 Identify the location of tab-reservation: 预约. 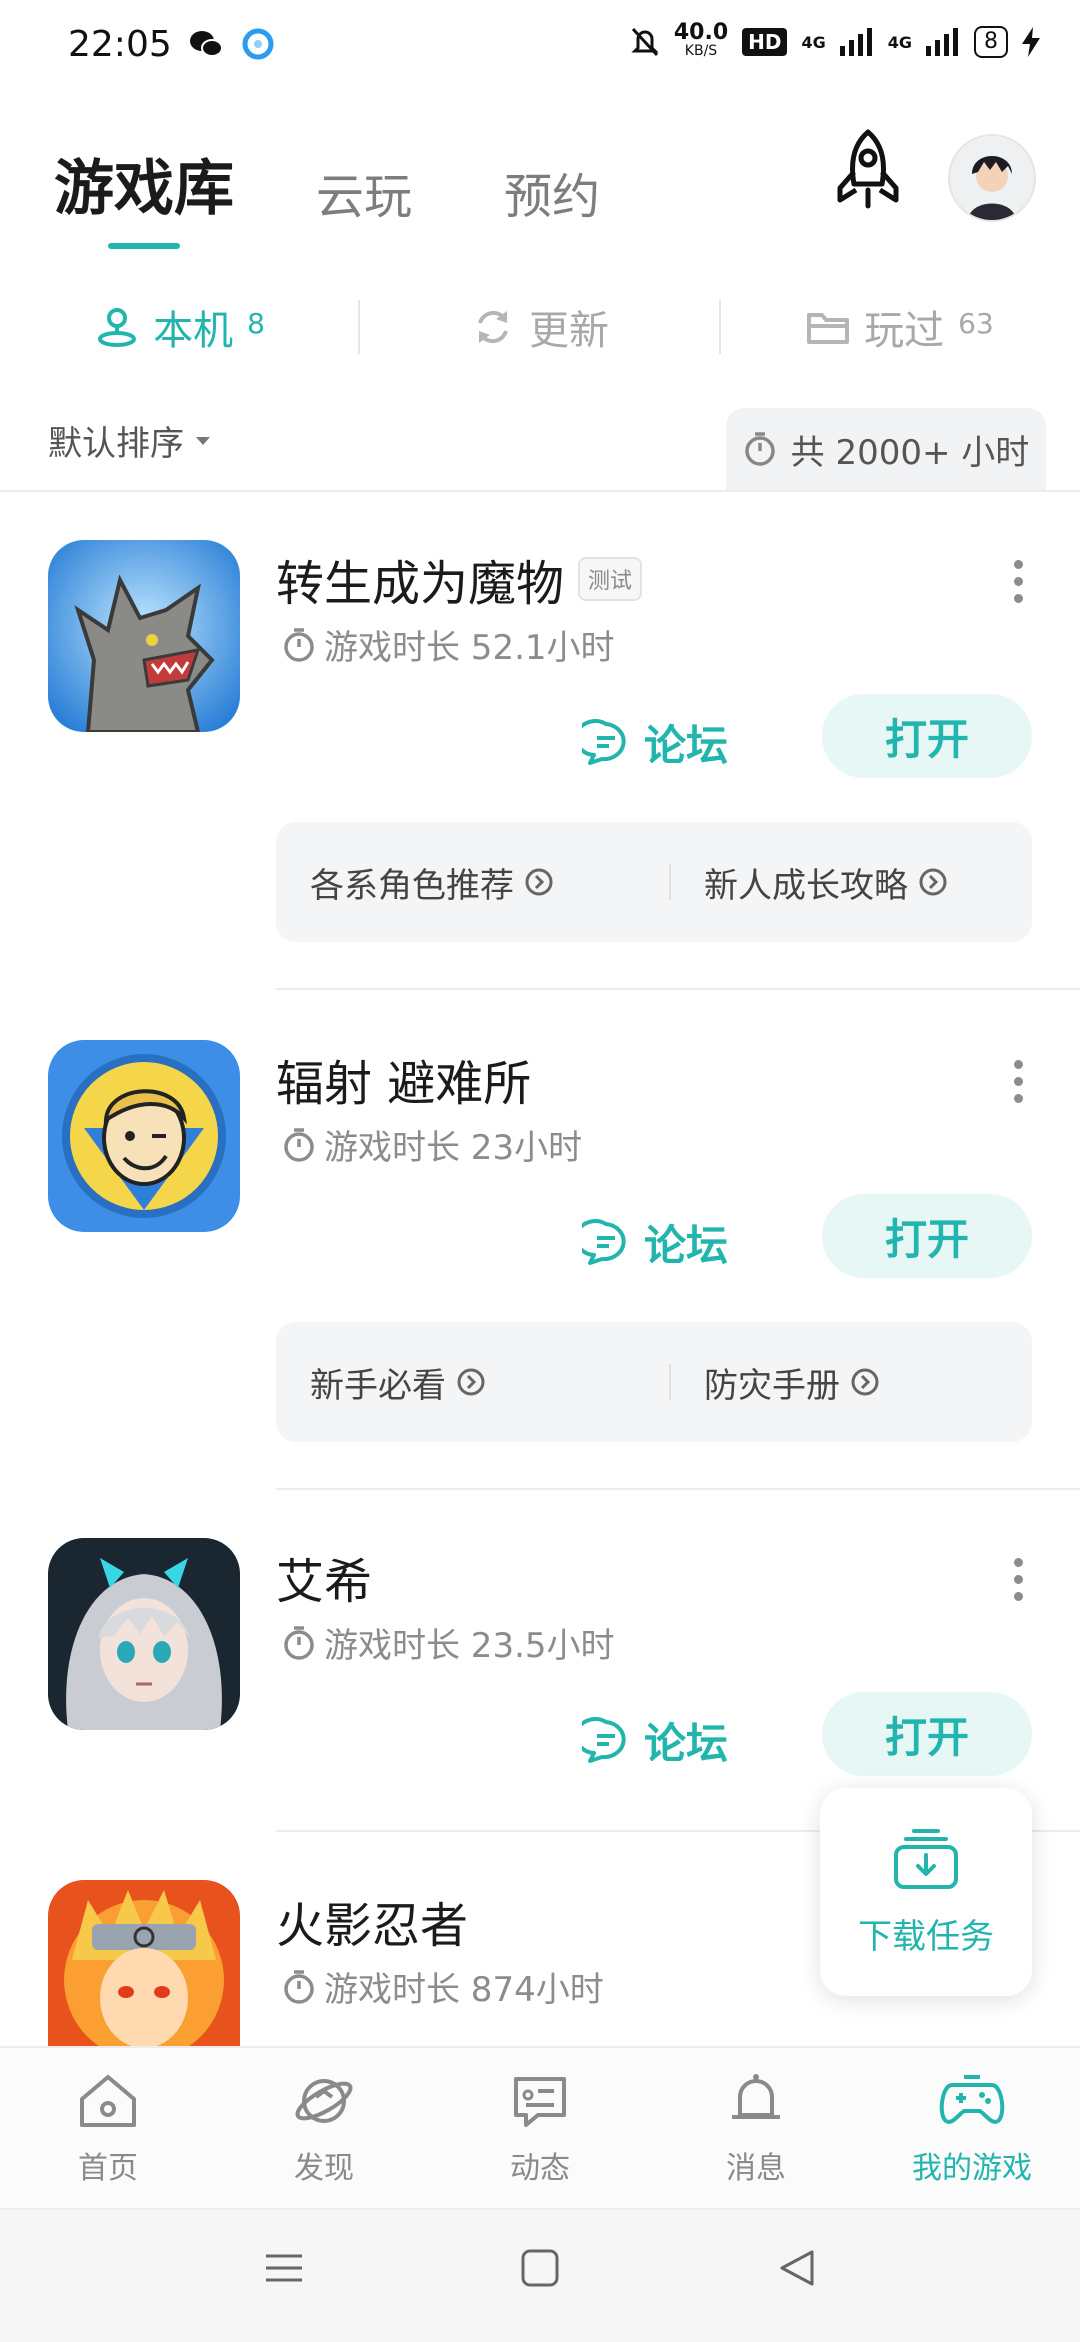
(552, 192).